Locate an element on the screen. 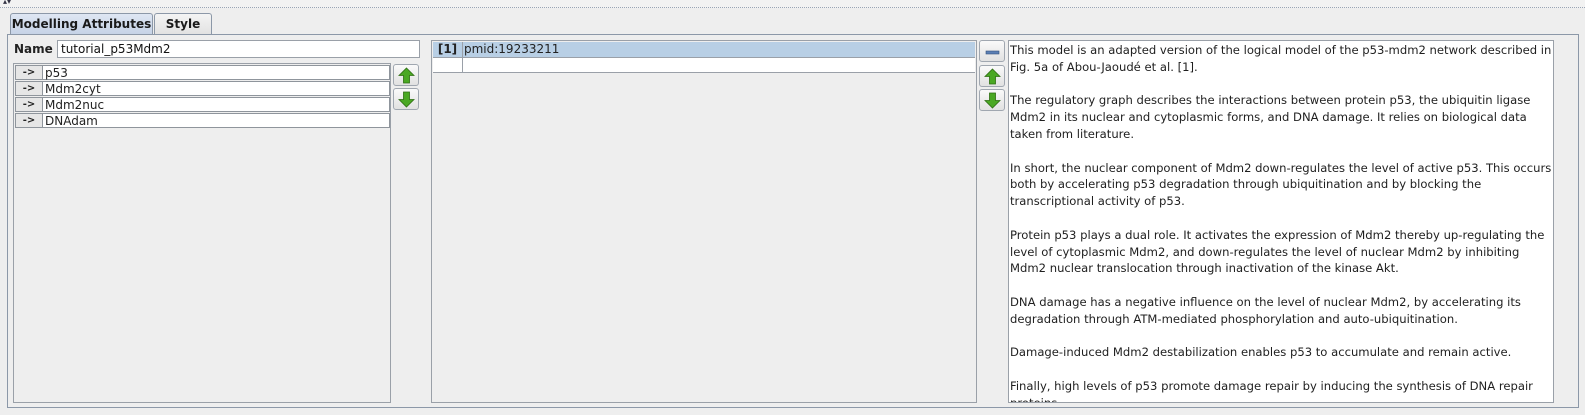 Image resolution: width=1585 pixels, height=415 pixels. list-item-label: p53 is located at coordinates (216, 72).